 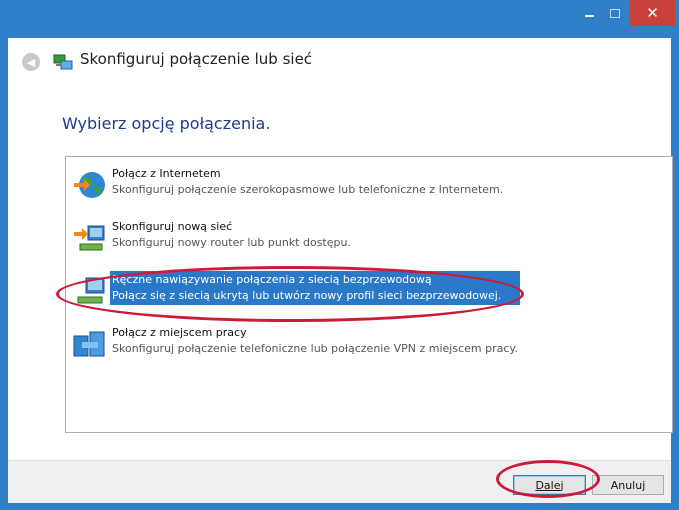 I want to click on cancel-button: Anuluj, so click(x=628, y=485).